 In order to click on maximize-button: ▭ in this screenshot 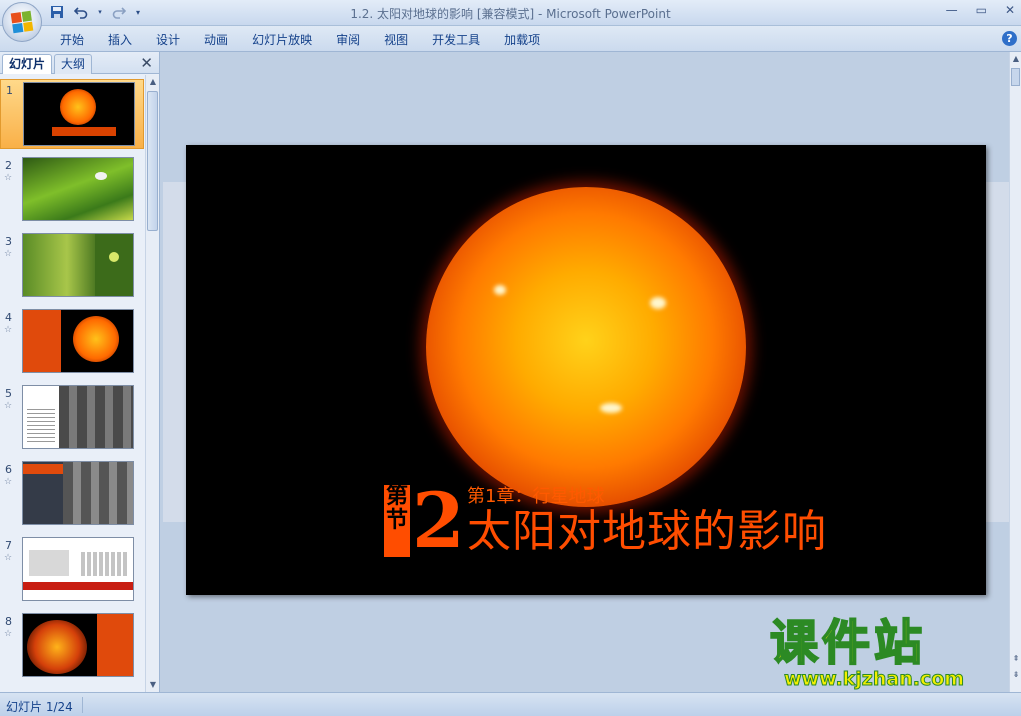, I will do `click(981, 10)`.